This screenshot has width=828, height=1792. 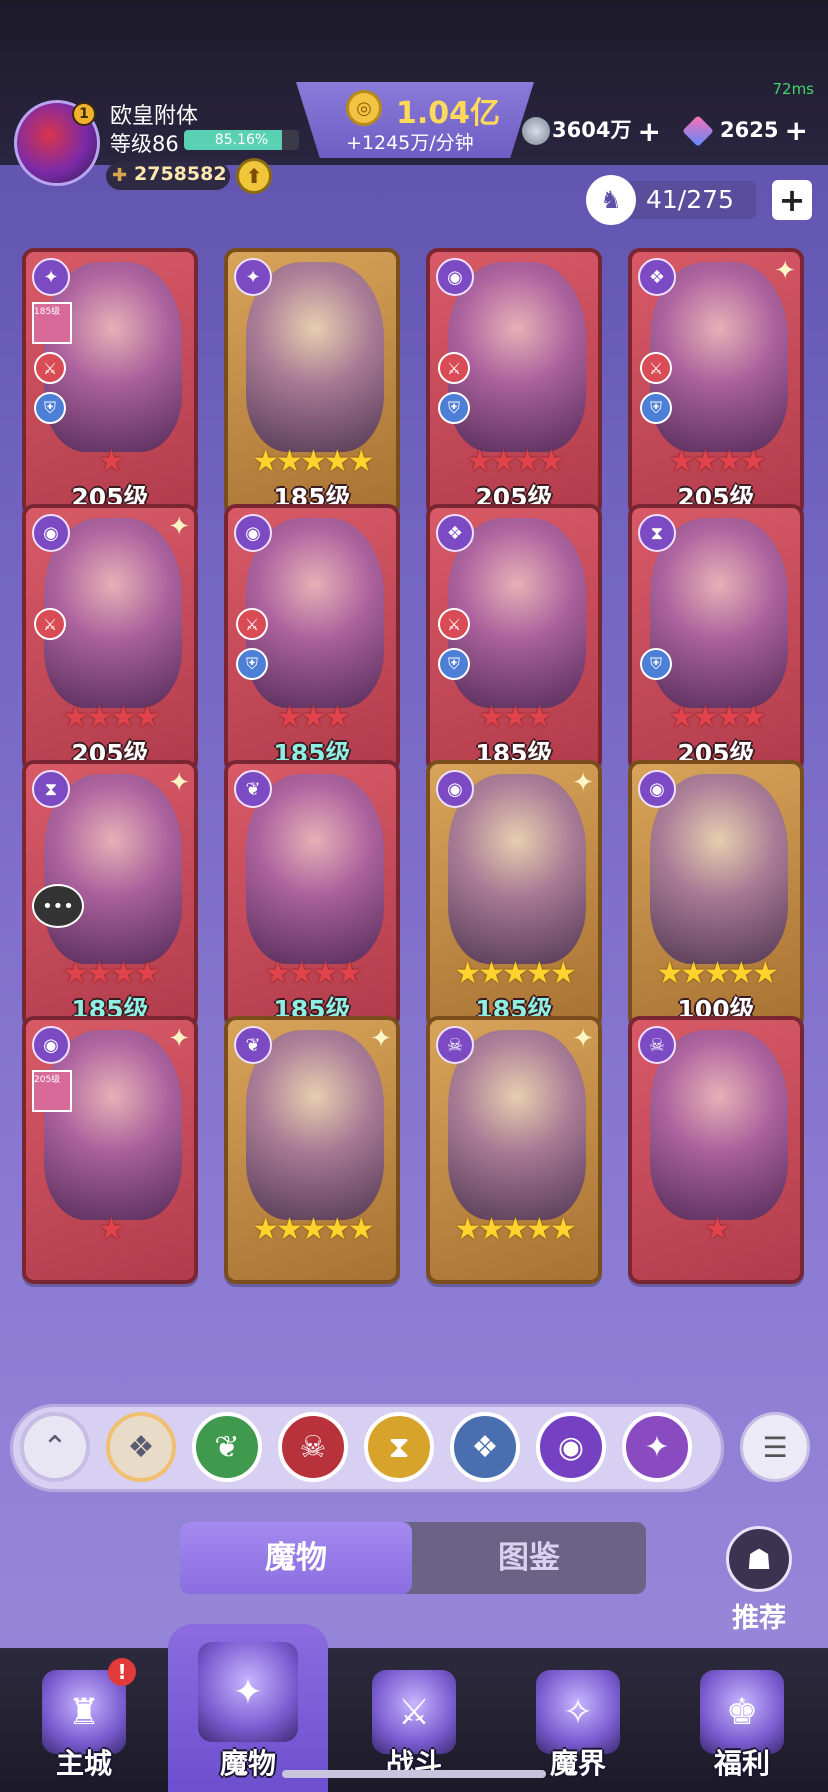 What do you see at coordinates (55, 1447) in the screenshot?
I see `collapse-filter-icon: ⌃` at bounding box center [55, 1447].